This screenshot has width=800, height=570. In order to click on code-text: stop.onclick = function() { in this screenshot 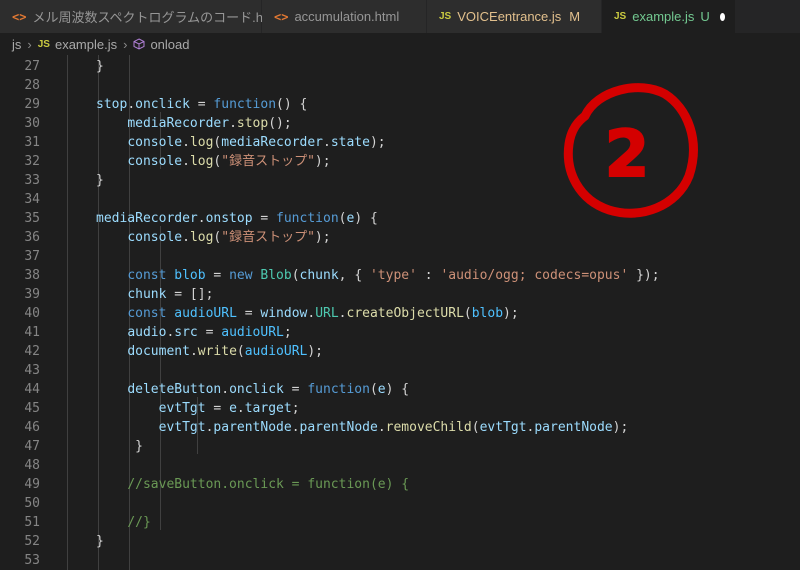, I will do `click(201, 104)`.